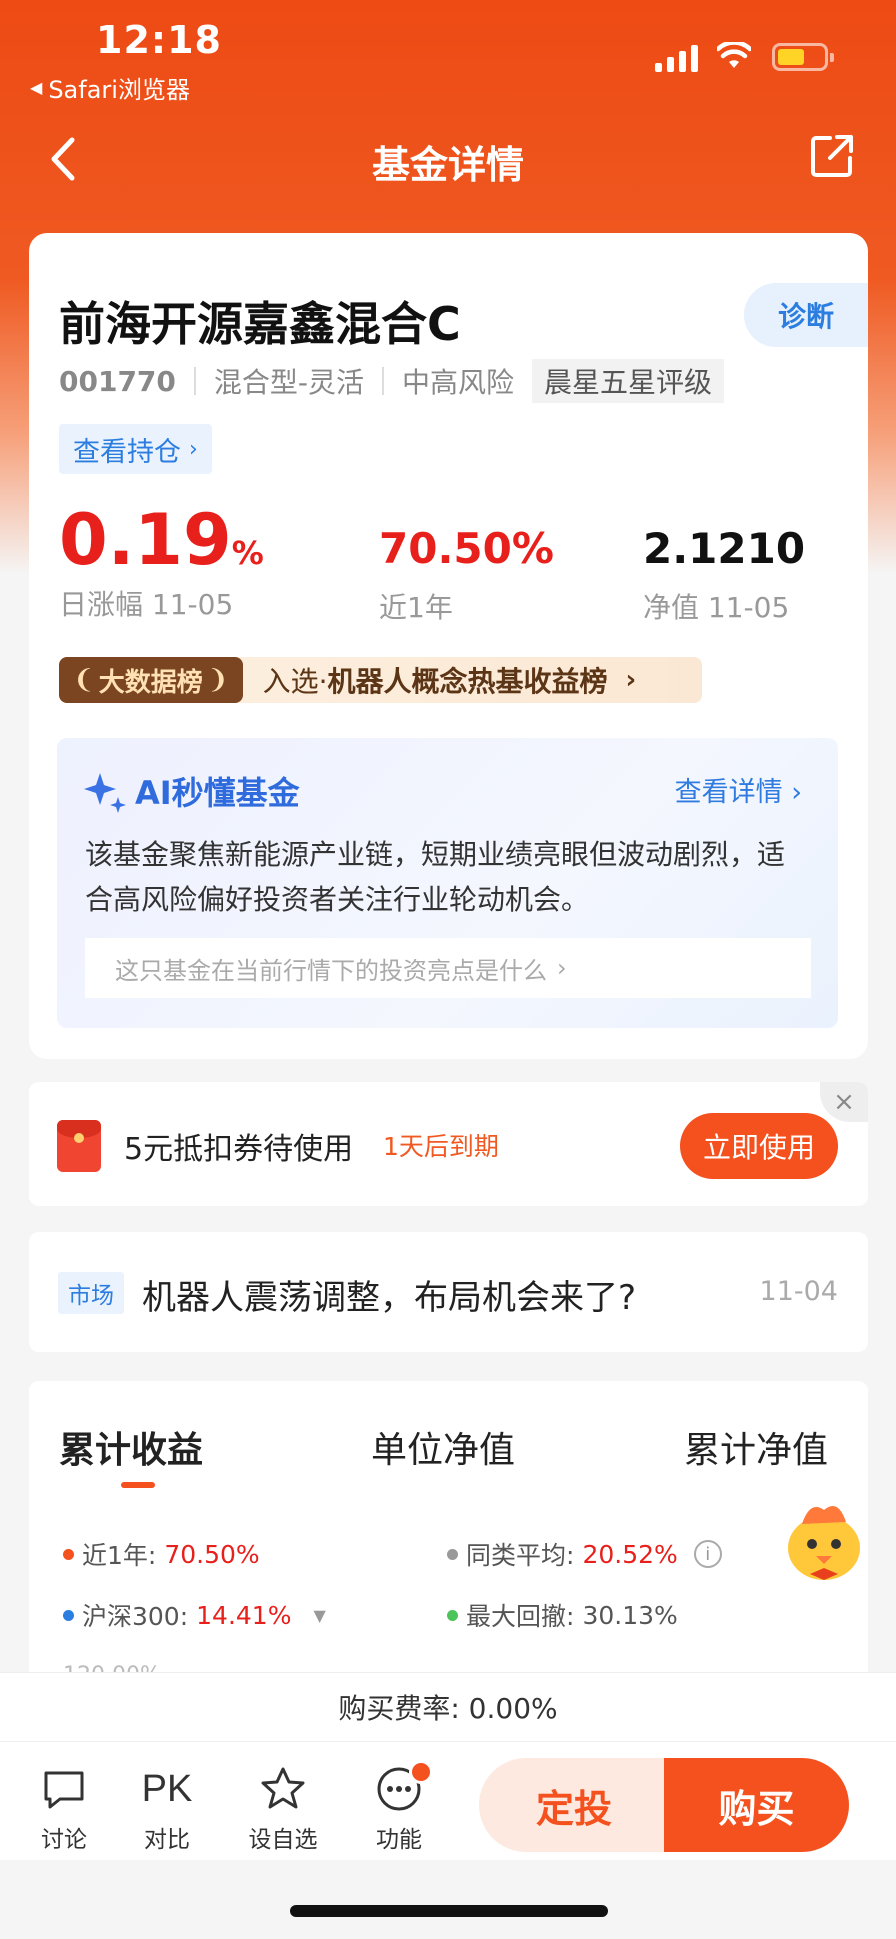  I want to click on compare-label: 对比, so click(167, 1840).